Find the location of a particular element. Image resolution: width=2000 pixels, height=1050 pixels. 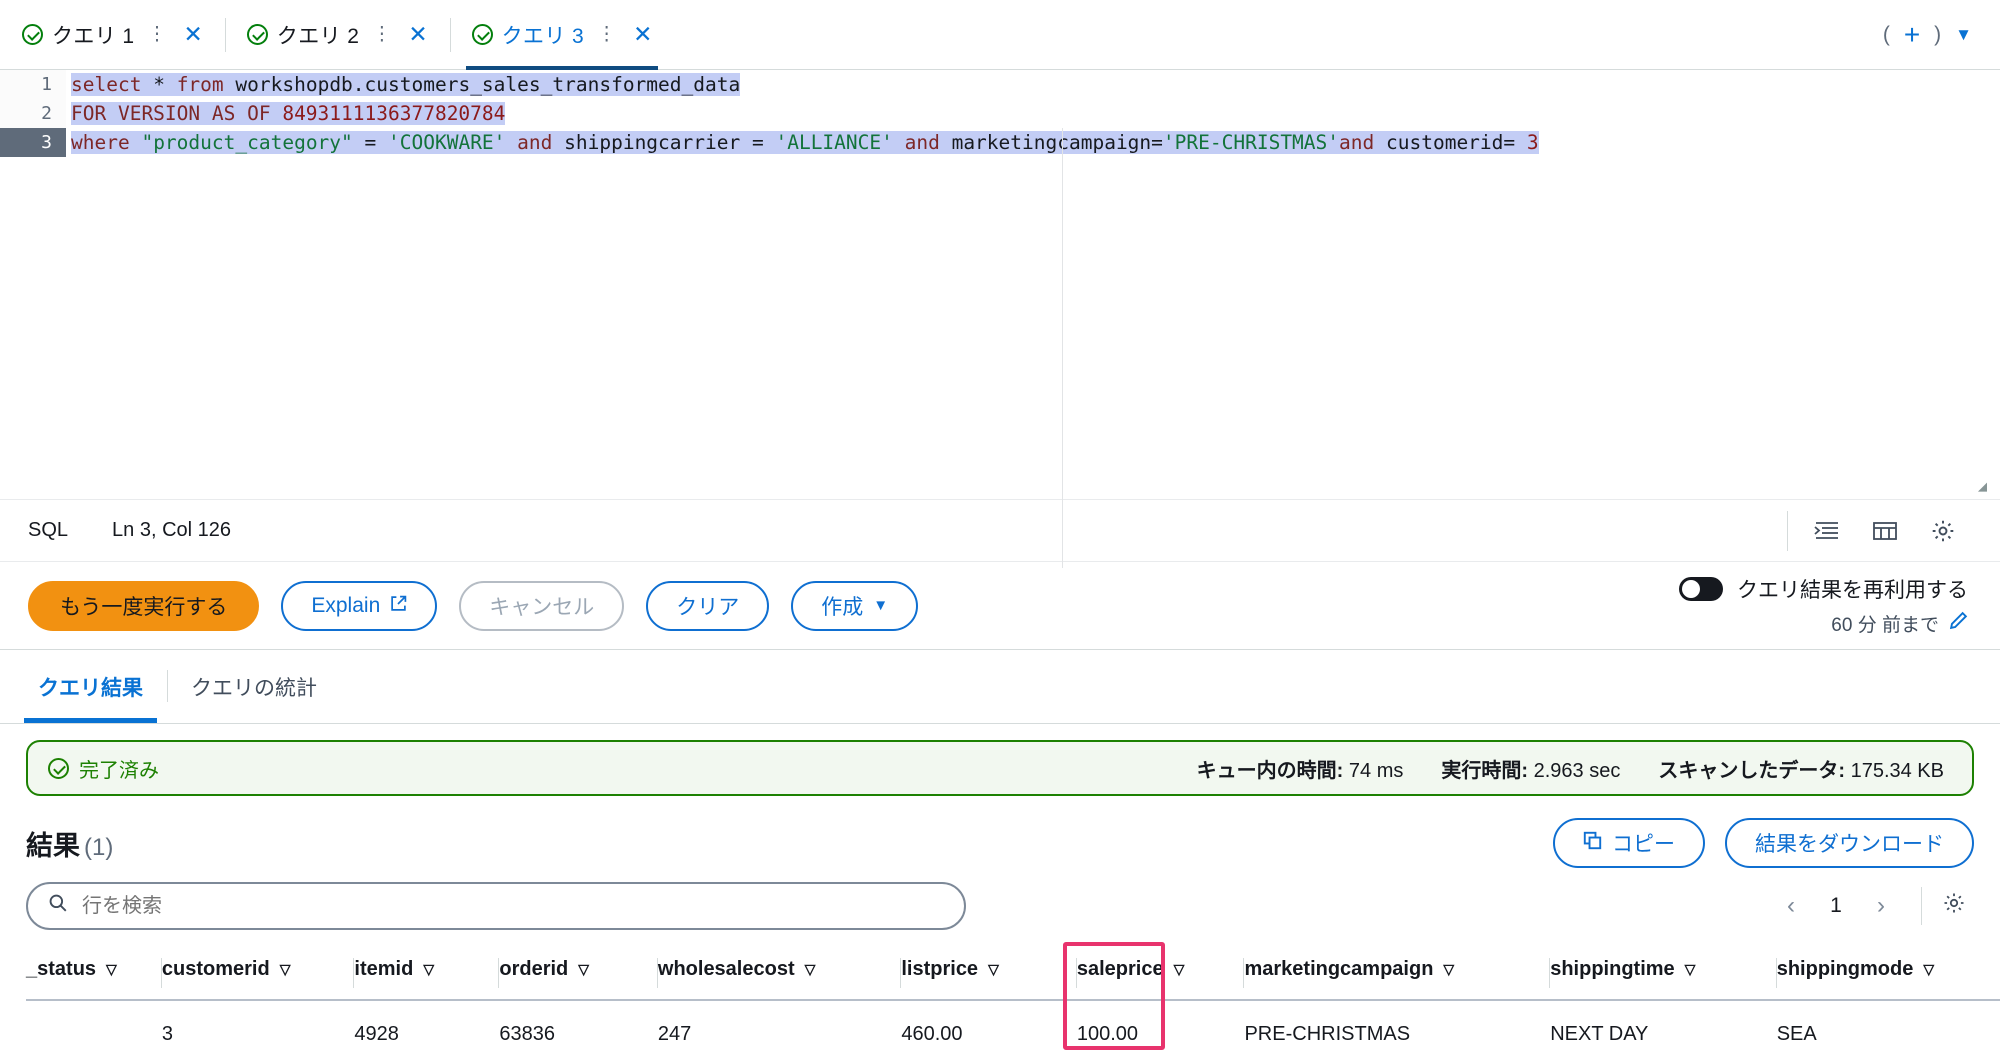

download-results-button: 結果をダウンロード is located at coordinates (1849, 843).